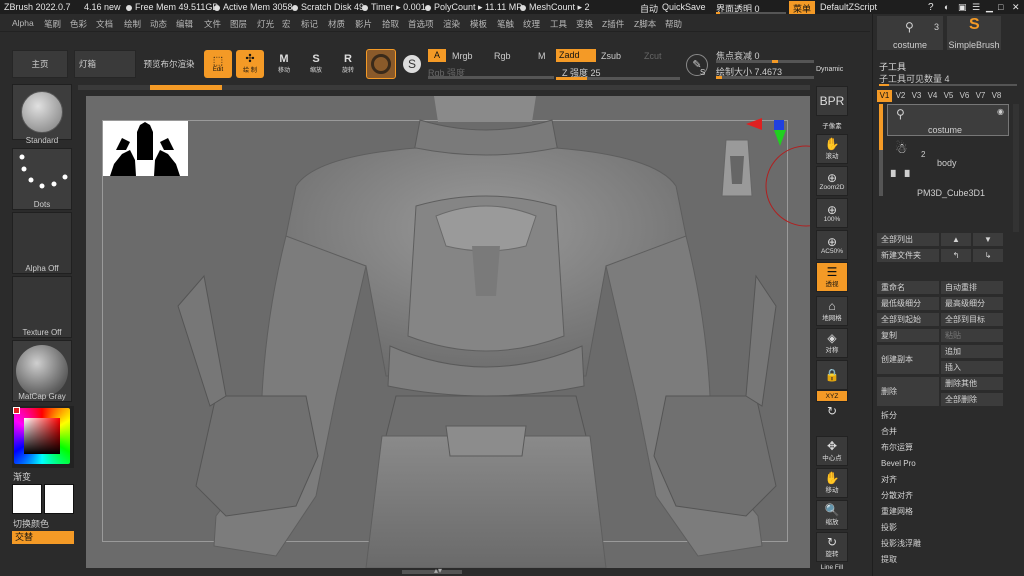  I want to click on bpr-preview-button: 预览布尔渲染, so click(169, 64).